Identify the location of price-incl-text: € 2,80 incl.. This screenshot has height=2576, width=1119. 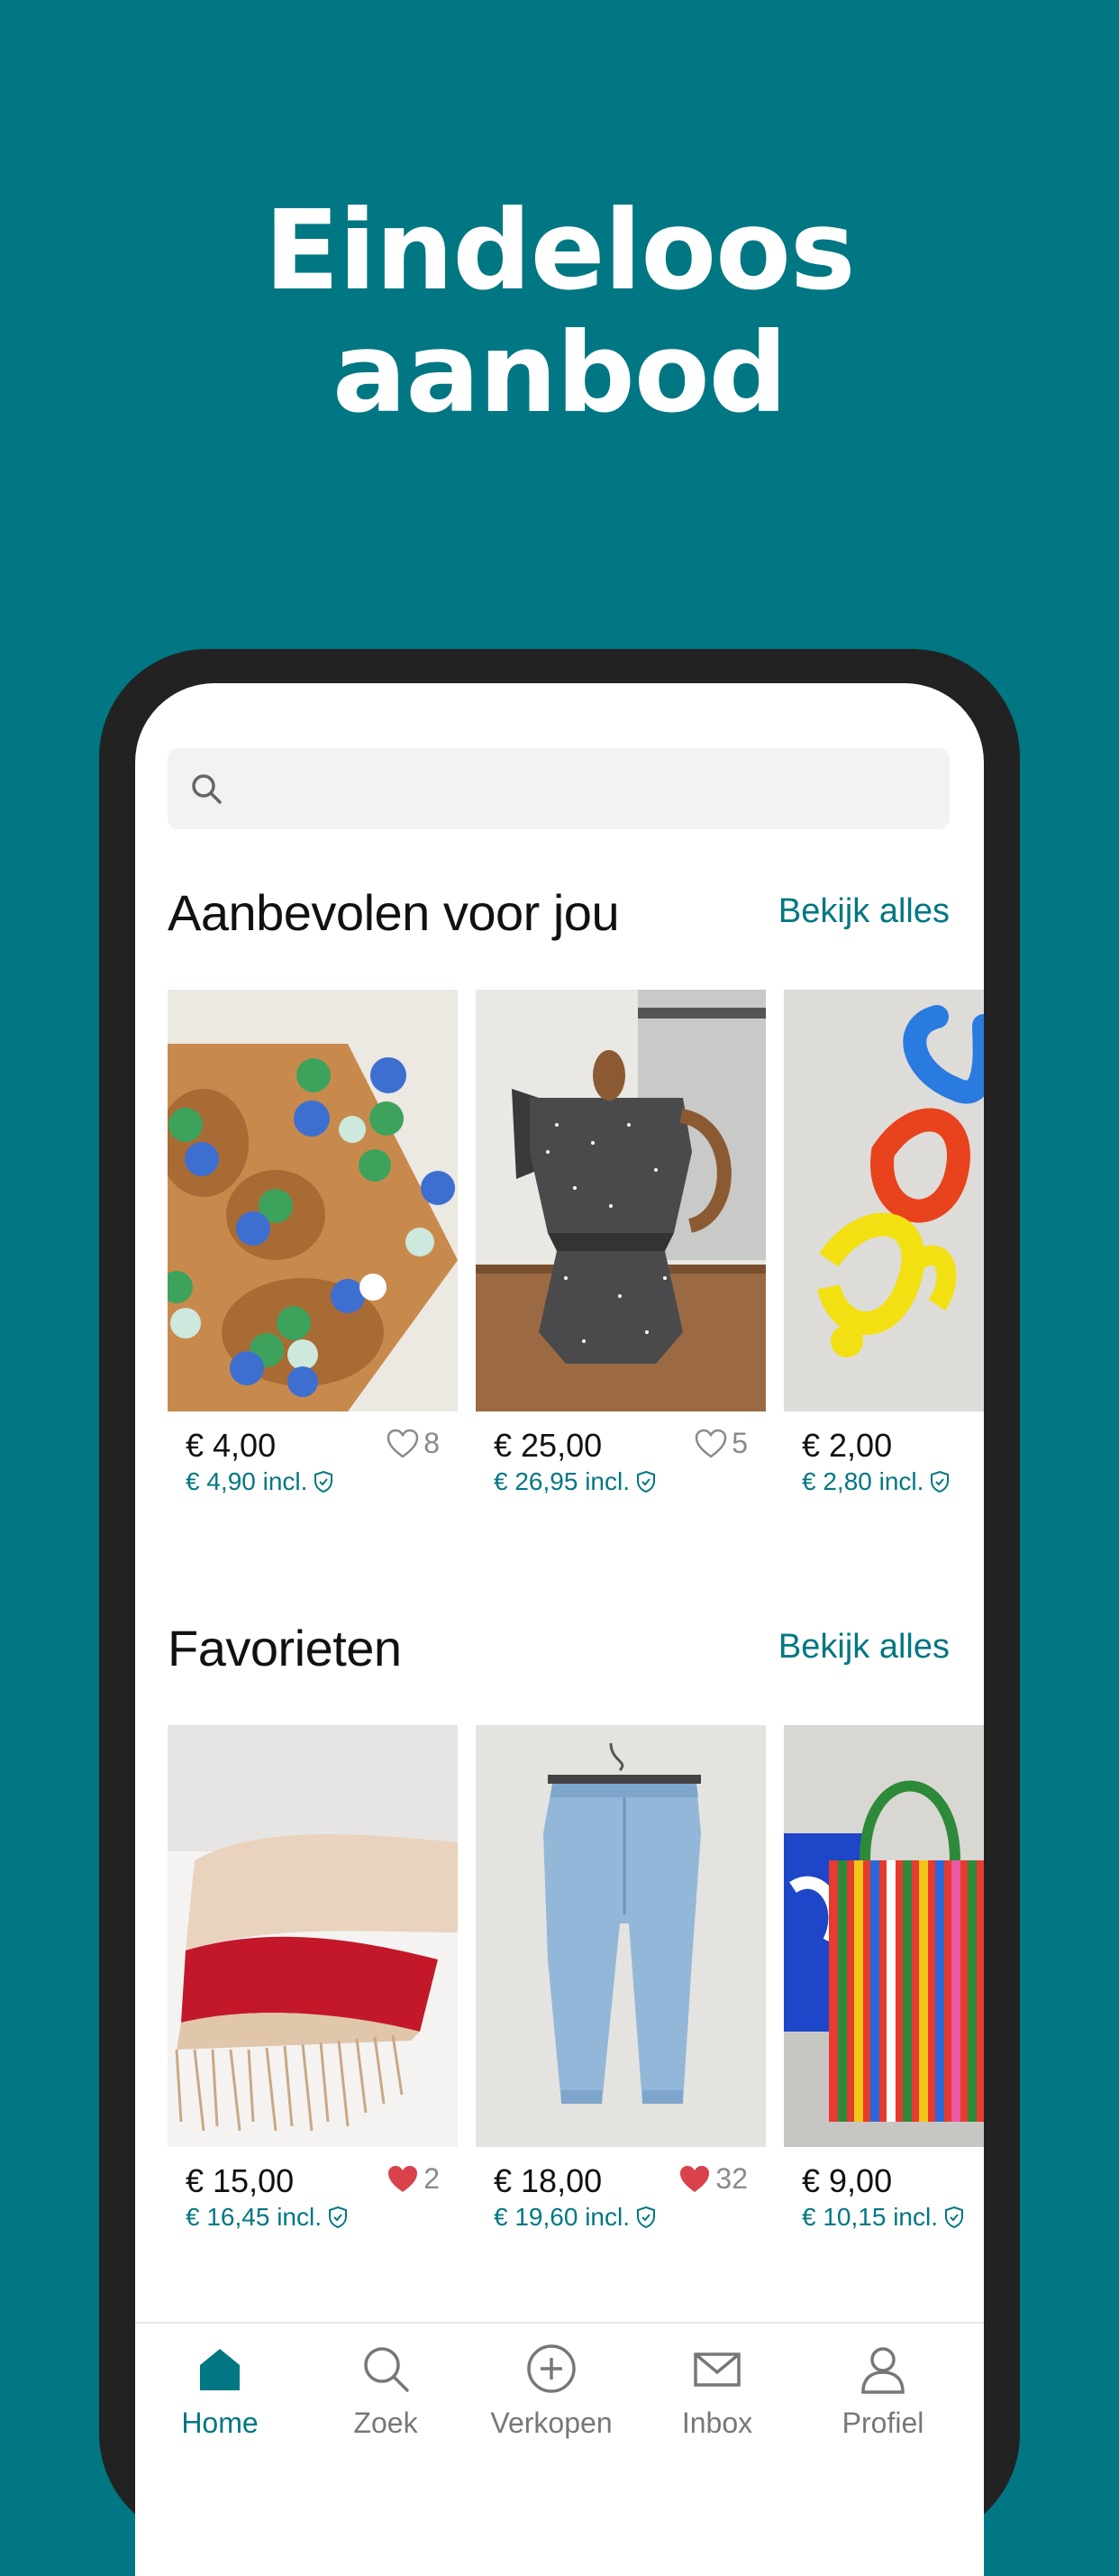
(863, 1481).